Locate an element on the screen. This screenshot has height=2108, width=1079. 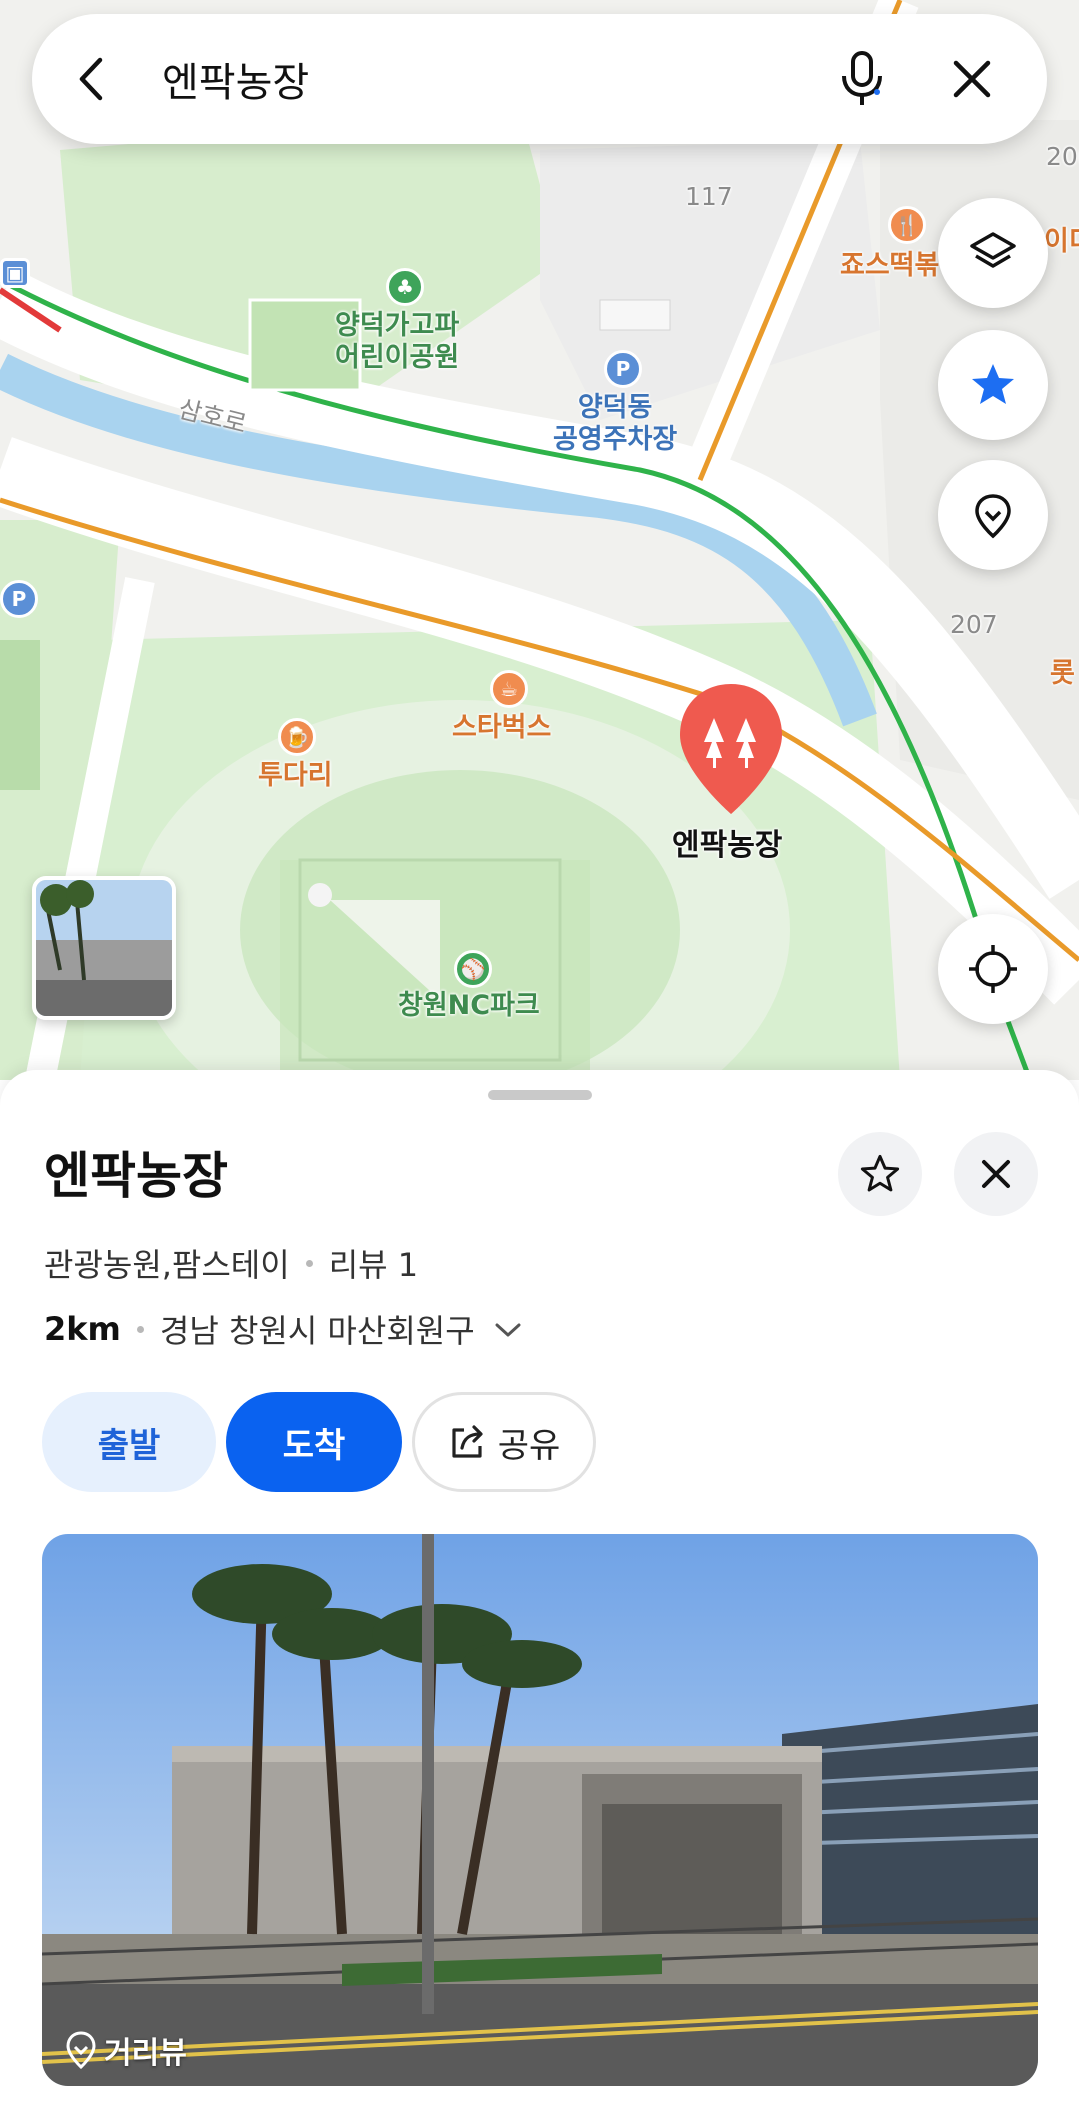
restaurant-label: 죠스떡볶 is located at coordinates (890, 265).